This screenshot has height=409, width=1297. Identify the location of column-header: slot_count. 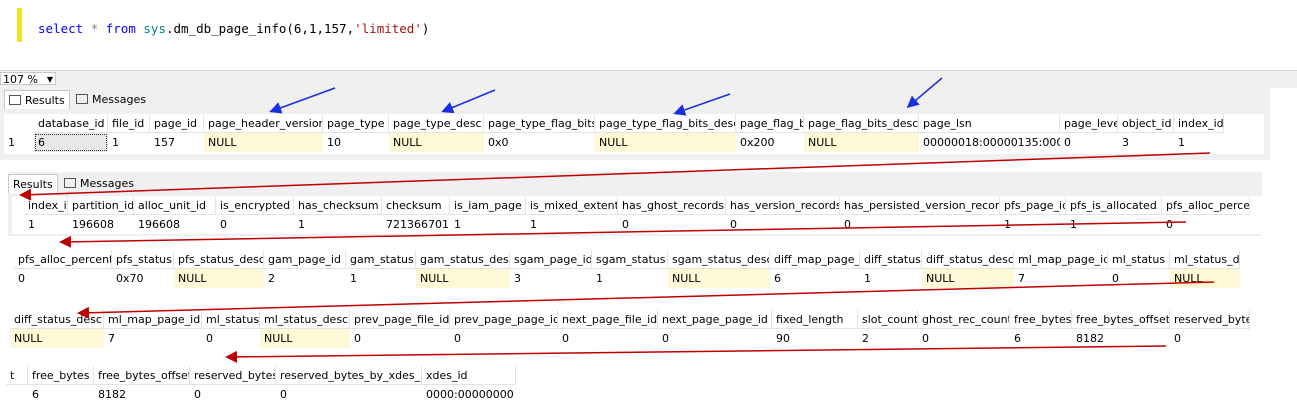
(888, 319).